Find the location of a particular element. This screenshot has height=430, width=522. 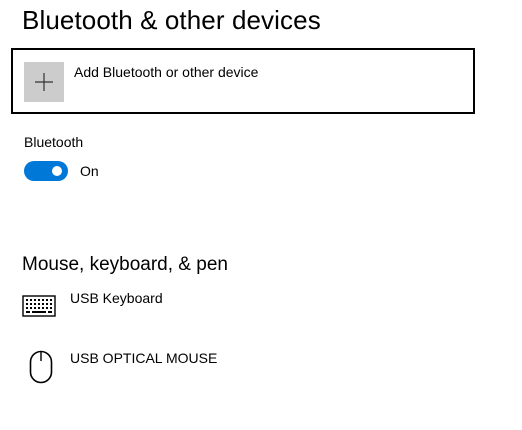

bluetooth-label: Bluetooth is located at coordinates (54, 142).